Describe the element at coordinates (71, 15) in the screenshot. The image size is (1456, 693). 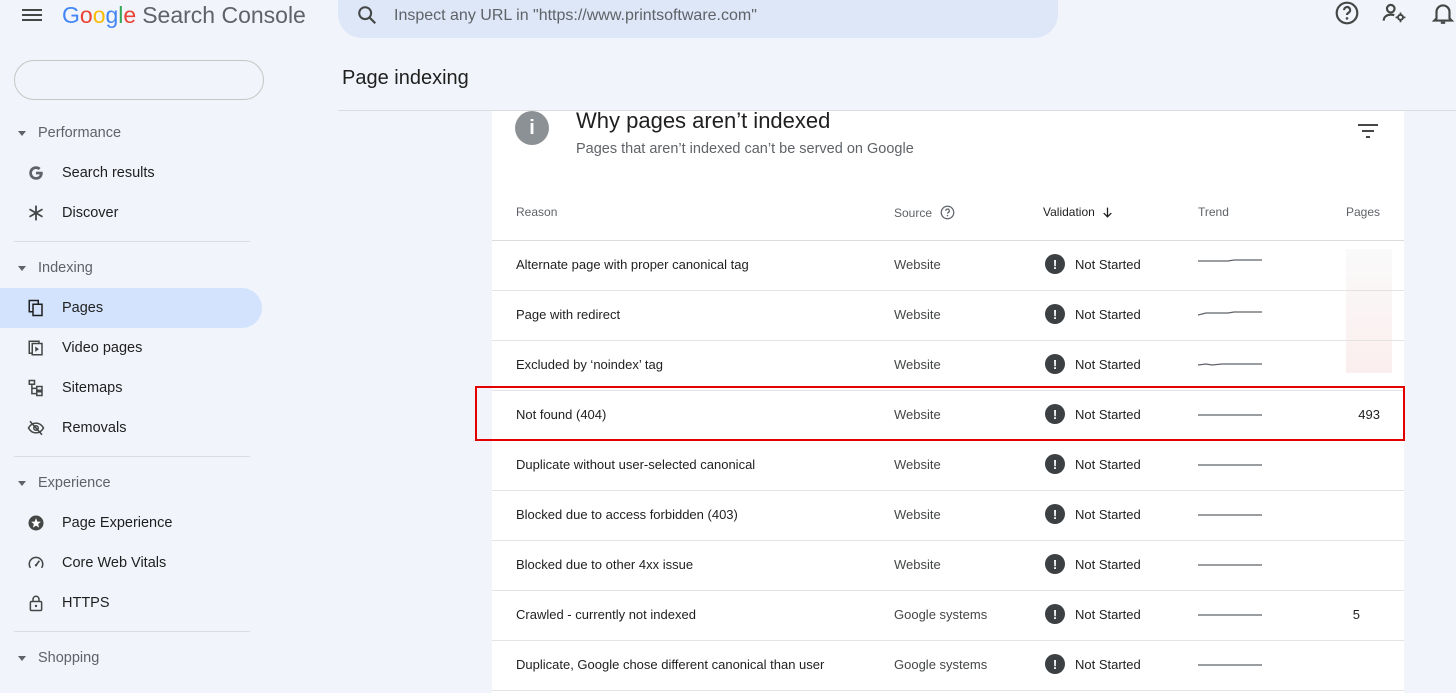
I see `logo-letter: G` at that location.